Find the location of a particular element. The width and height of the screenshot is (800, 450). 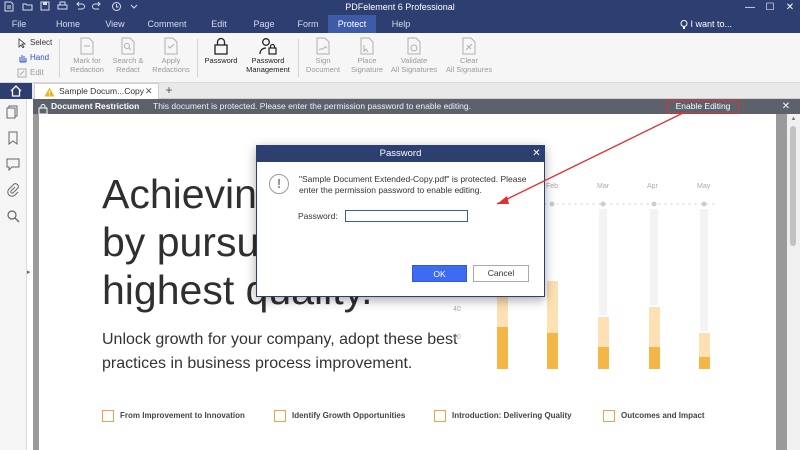

document-tab: Sample Docum...Copy ✕ is located at coordinates (96, 91).